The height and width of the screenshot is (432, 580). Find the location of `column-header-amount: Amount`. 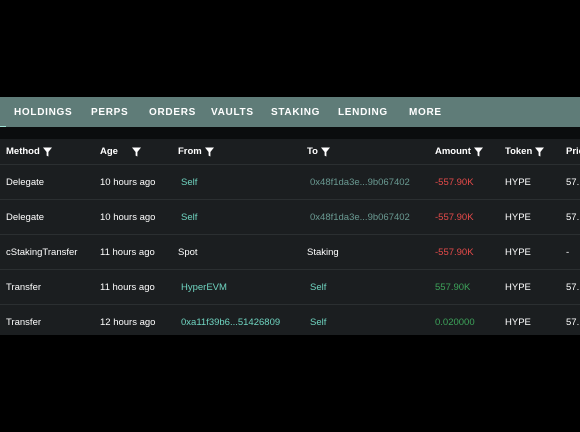

column-header-amount: Amount is located at coordinates (459, 151).